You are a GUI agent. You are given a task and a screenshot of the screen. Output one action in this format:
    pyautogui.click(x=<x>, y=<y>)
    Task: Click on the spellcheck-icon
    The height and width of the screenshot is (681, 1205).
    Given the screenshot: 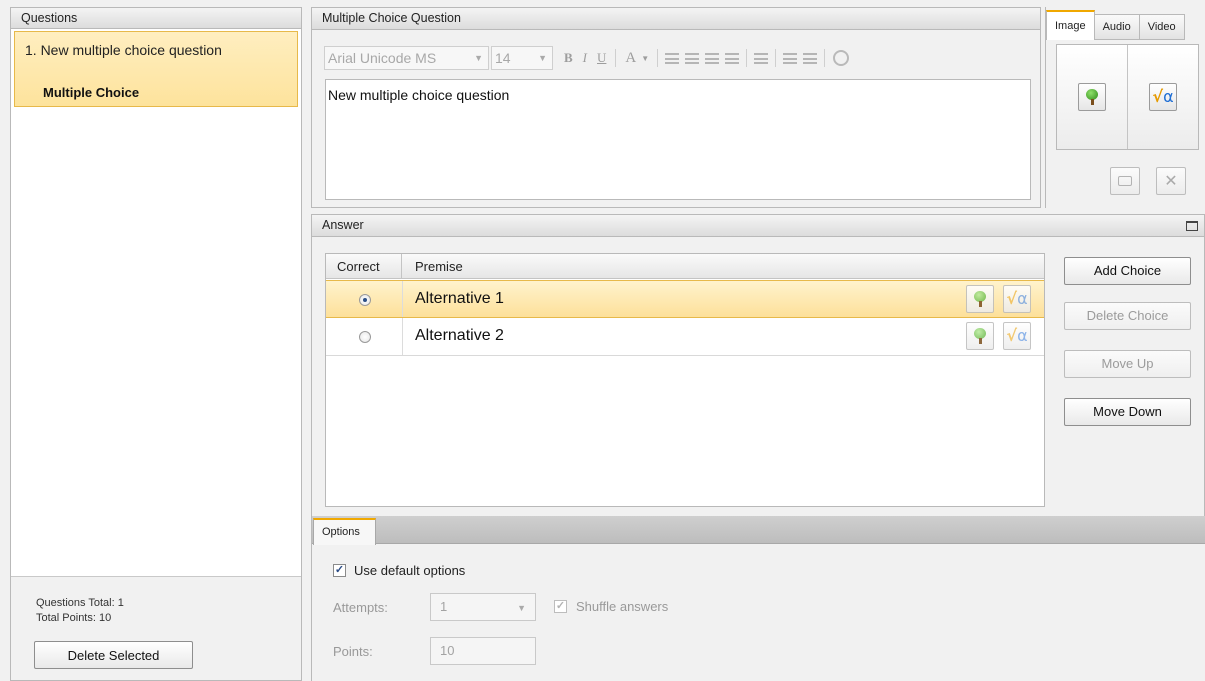 What is the action you would take?
    pyautogui.click(x=841, y=58)
    